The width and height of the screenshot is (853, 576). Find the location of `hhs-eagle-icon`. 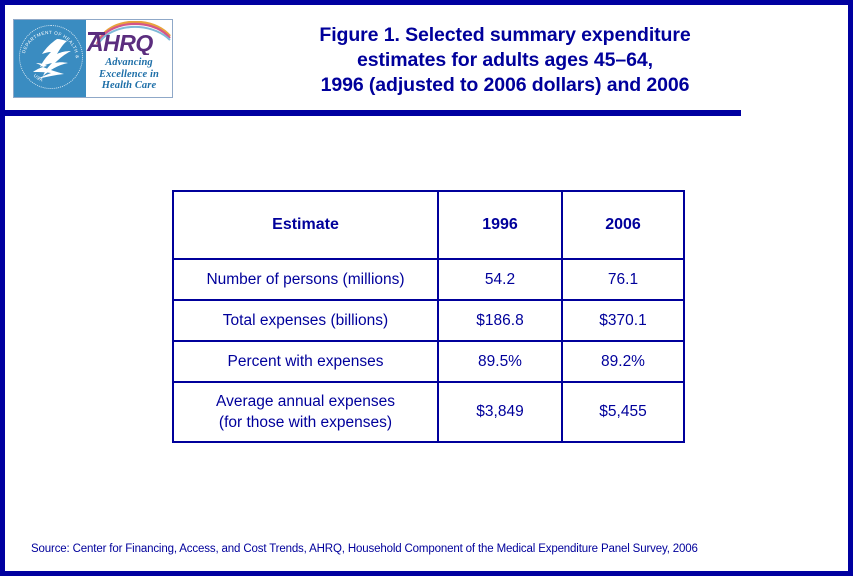

hhs-eagle-icon is located at coordinates (52, 59).